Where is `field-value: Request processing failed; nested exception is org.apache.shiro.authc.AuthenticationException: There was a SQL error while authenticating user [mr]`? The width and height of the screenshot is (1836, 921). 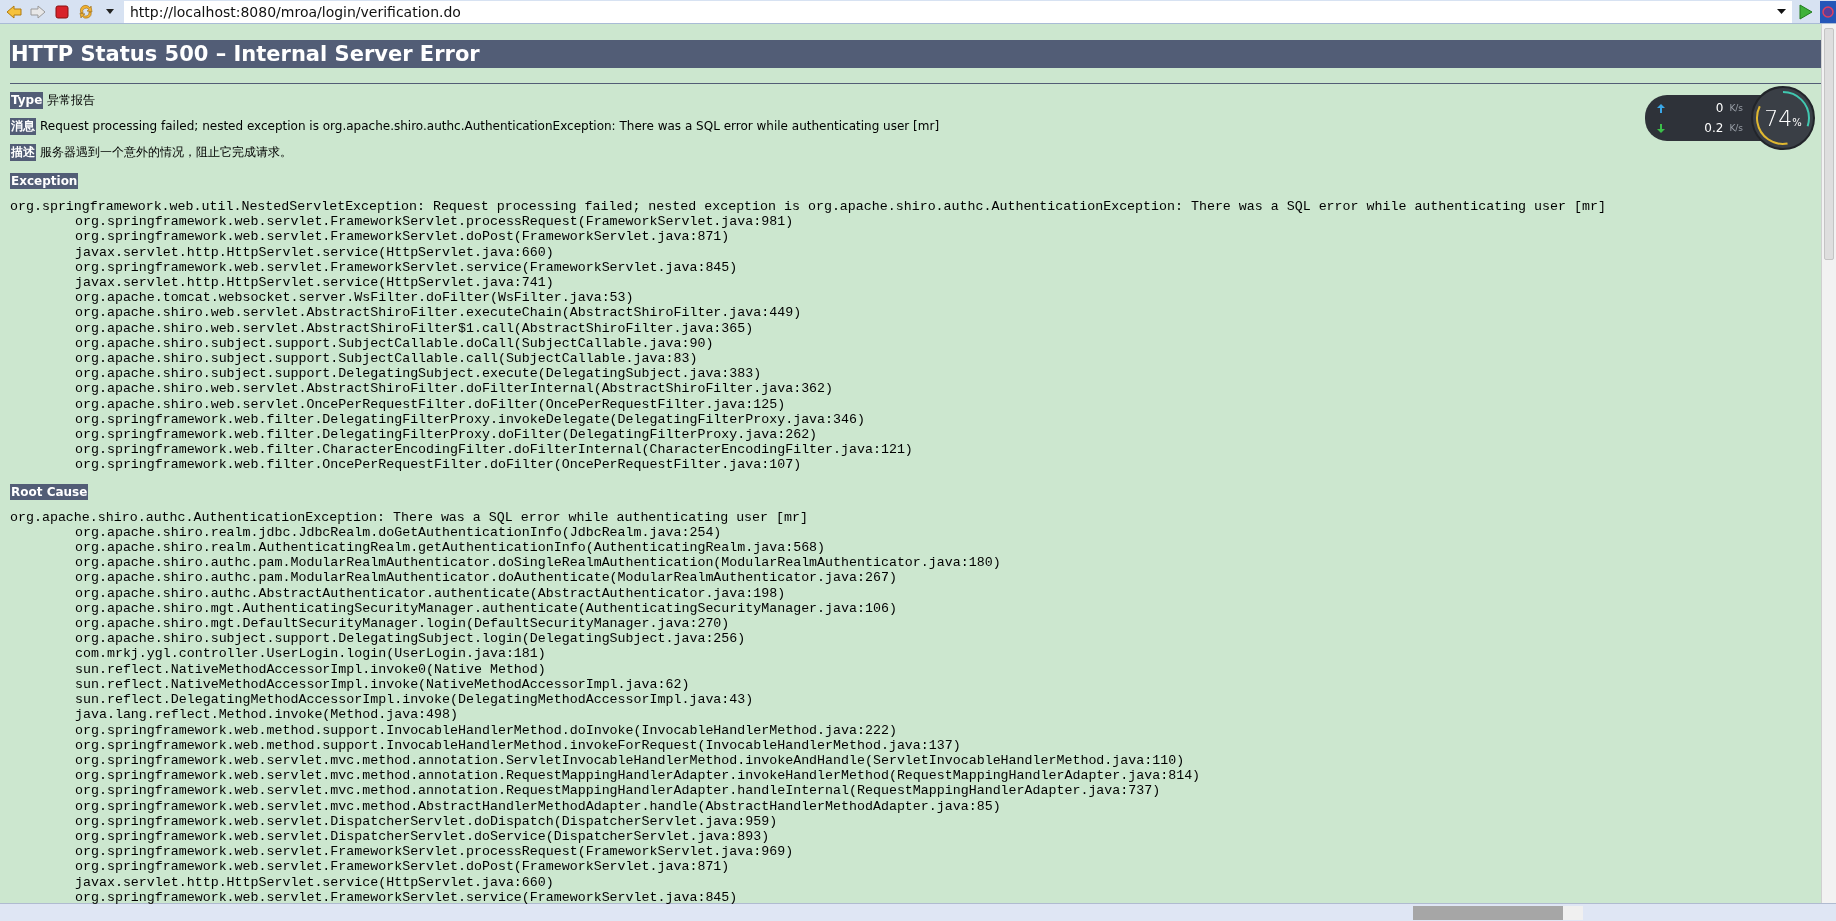
field-value: Request processing failed; nested exception is org.apache.shiro.authc.AuthenticationException: There was a SQL error while authenticating user [mr] is located at coordinates (490, 126).